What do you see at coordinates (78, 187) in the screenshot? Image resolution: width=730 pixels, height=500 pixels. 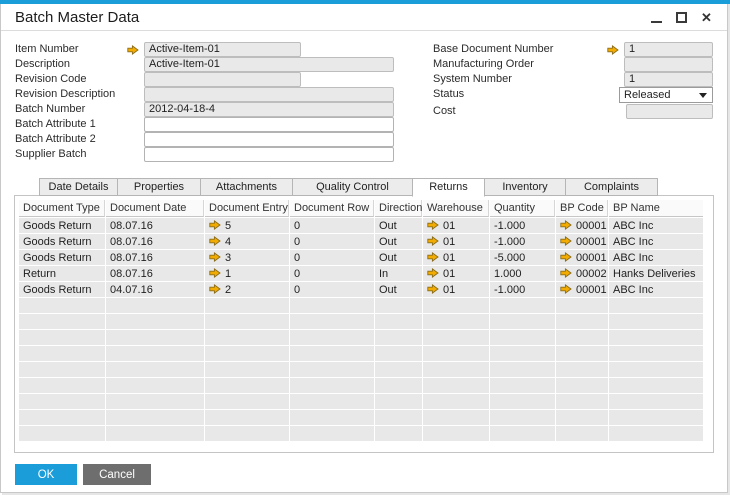 I see `tab-date-details: Date Details` at bounding box center [78, 187].